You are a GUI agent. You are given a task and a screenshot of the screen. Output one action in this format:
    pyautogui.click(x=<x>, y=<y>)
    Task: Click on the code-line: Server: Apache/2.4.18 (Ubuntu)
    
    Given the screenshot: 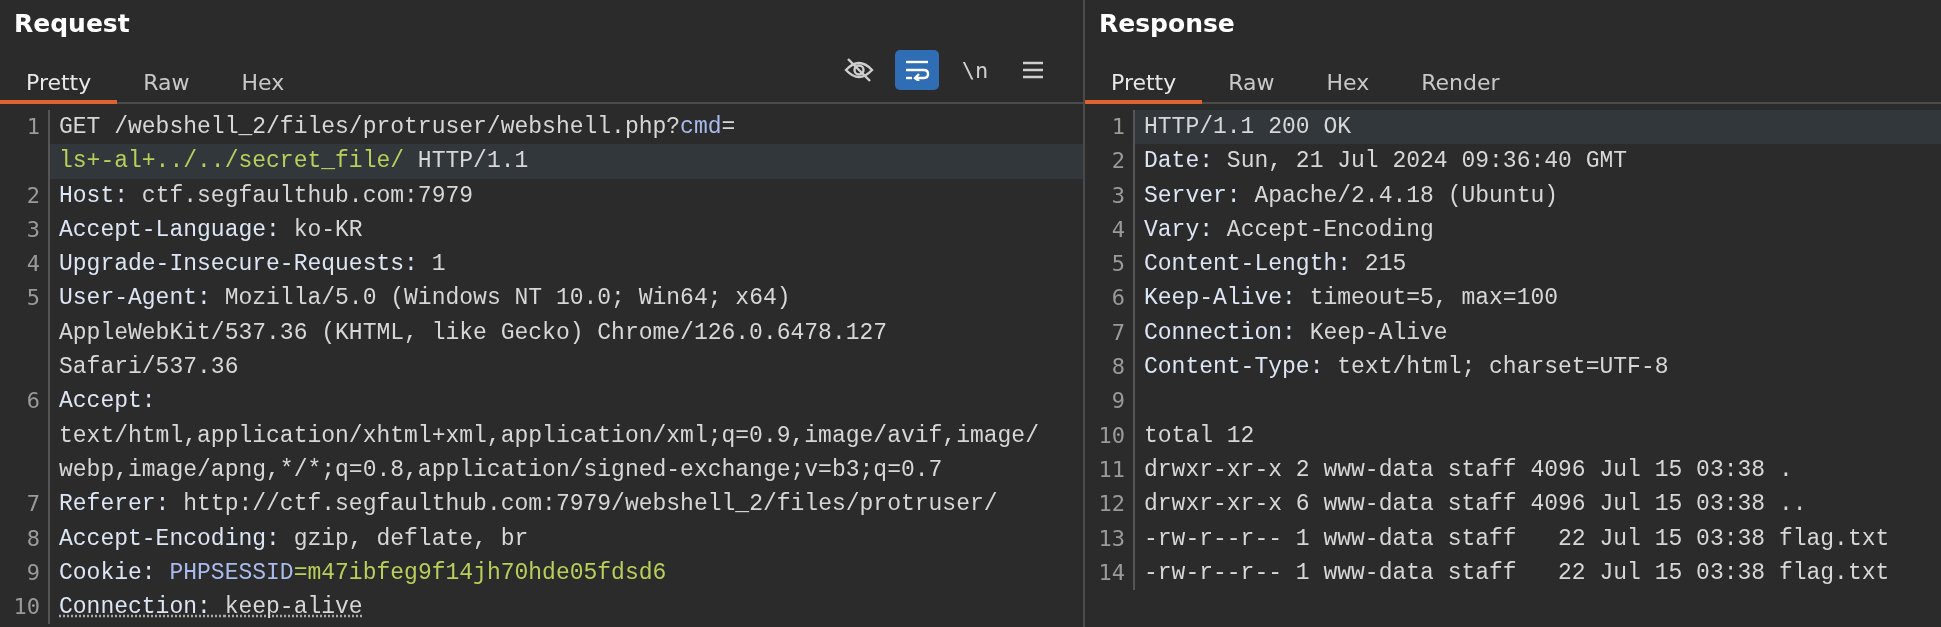 What is the action you would take?
    pyautogui.click(x=1351, y=196)
    